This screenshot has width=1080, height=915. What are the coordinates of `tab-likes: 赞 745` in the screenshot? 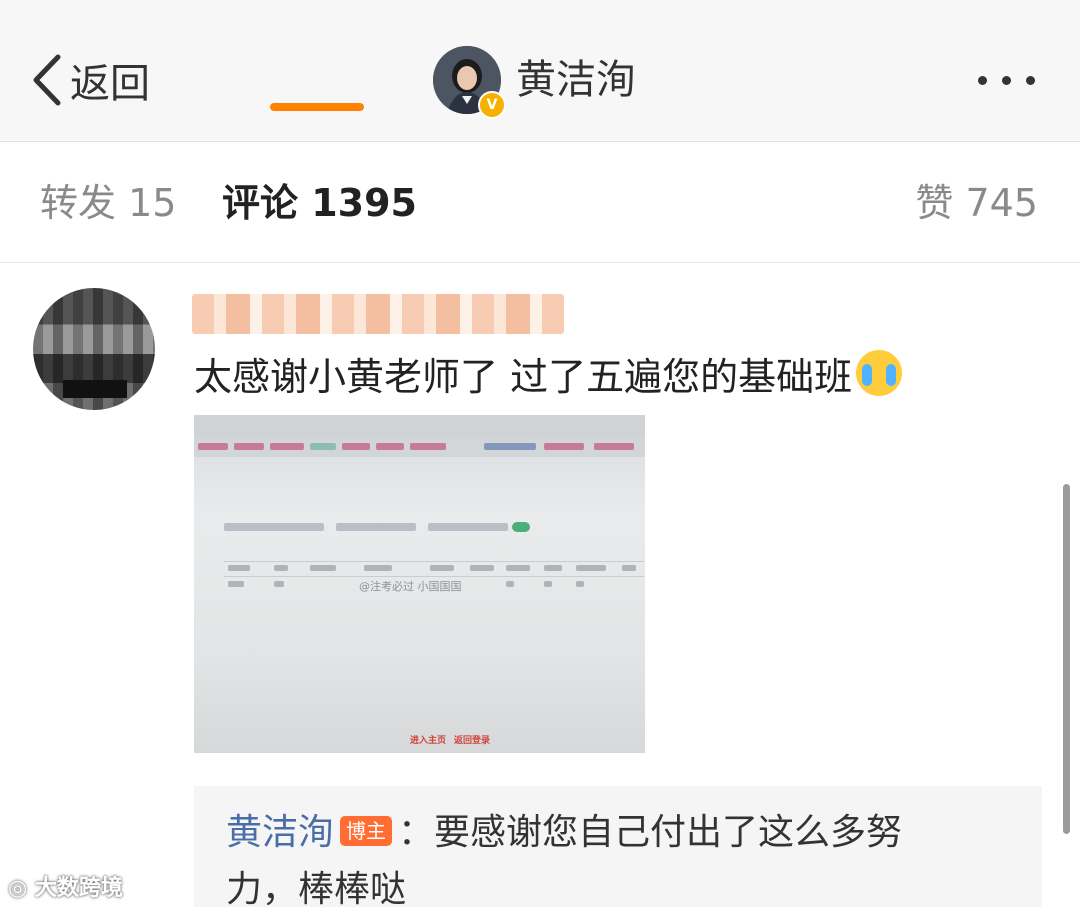 It's located at (976, 203).